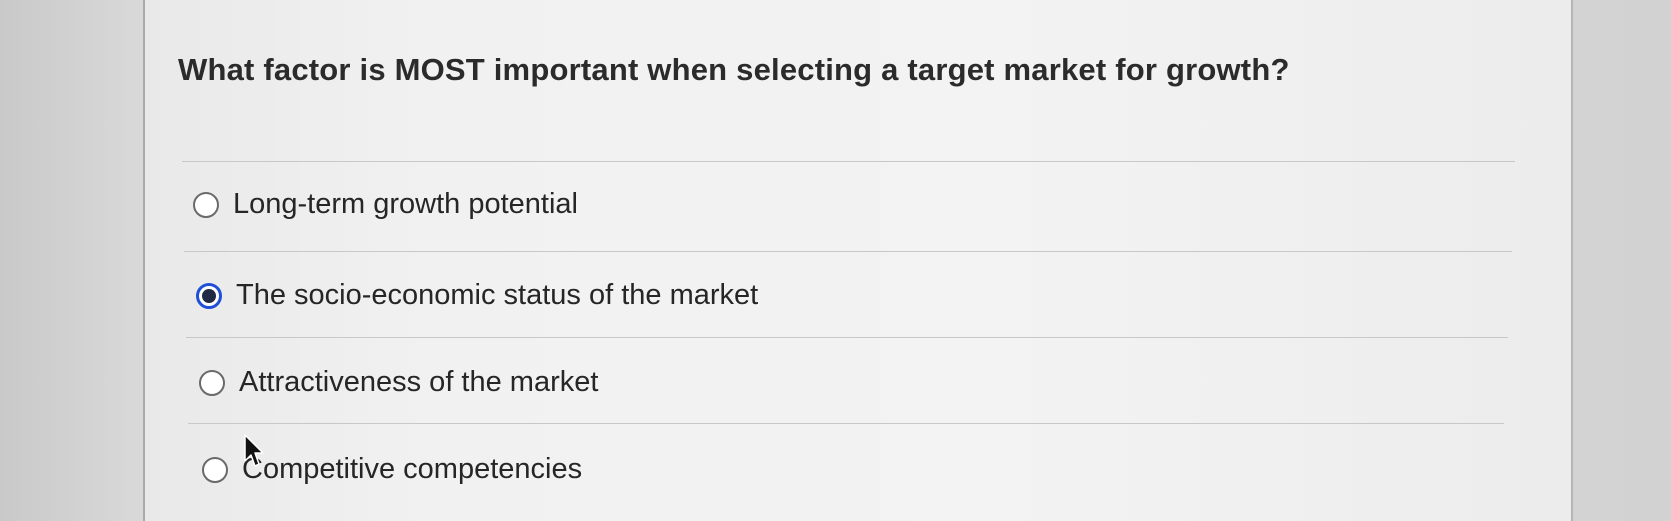 This screenshot has width=1671, height=521. Describe the element at coordinates (412, 469) in the screenshot. I see `answer-label: Competitive competencies` at that location.